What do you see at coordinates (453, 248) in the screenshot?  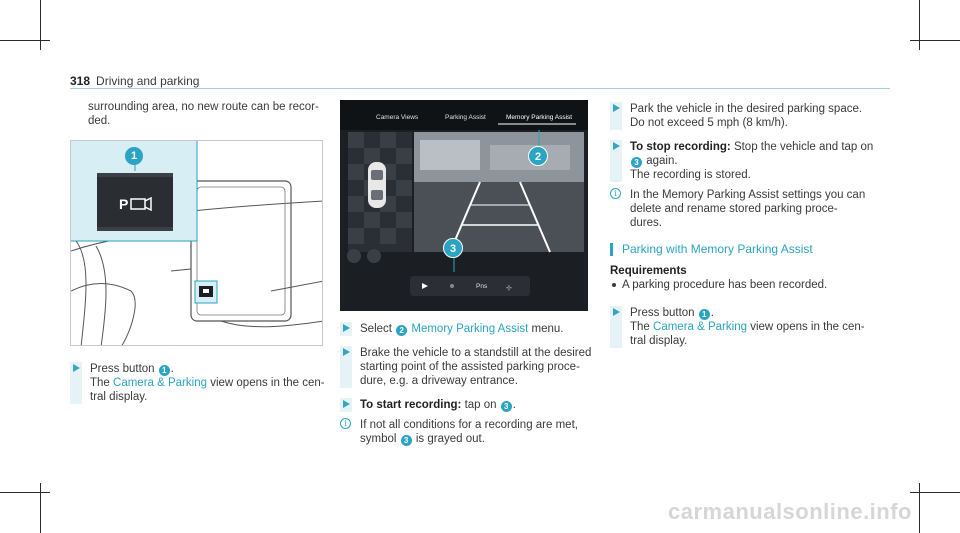 I see `screen-callout-3: 3` at bounding box center [453, 248].